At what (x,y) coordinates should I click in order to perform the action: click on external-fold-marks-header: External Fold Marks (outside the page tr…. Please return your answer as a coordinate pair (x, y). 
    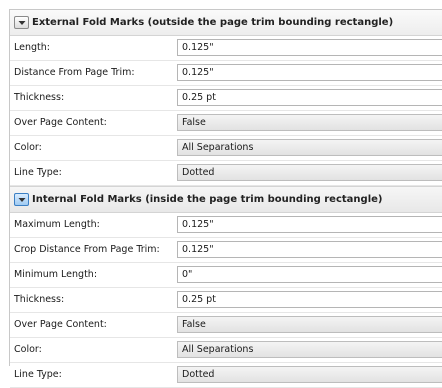
    Looking at the image, I should click on (226, 23).